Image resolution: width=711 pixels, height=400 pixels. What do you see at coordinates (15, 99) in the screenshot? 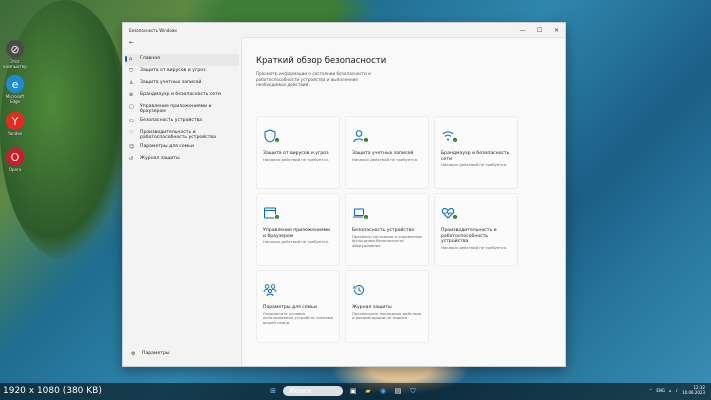
I see `desktop-icon-label: Microsoft Edge` at bounding box center [15, 99].